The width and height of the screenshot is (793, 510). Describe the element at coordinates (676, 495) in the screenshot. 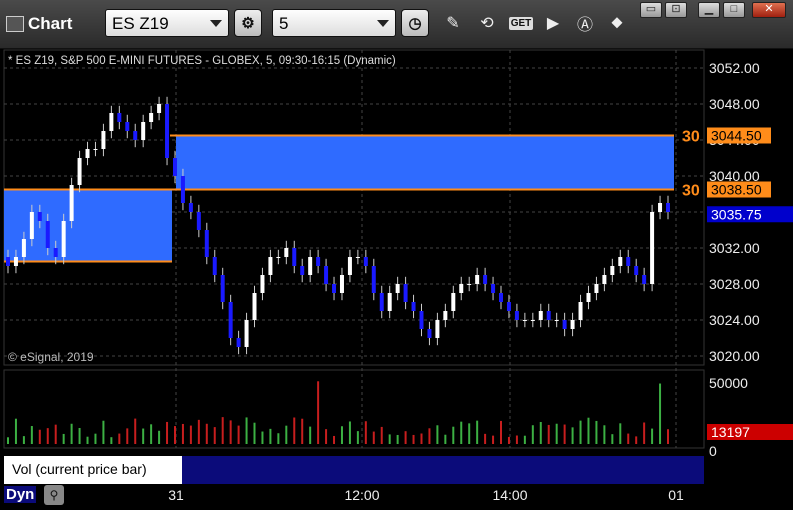

I see `time-tick-label: 01` at that location.